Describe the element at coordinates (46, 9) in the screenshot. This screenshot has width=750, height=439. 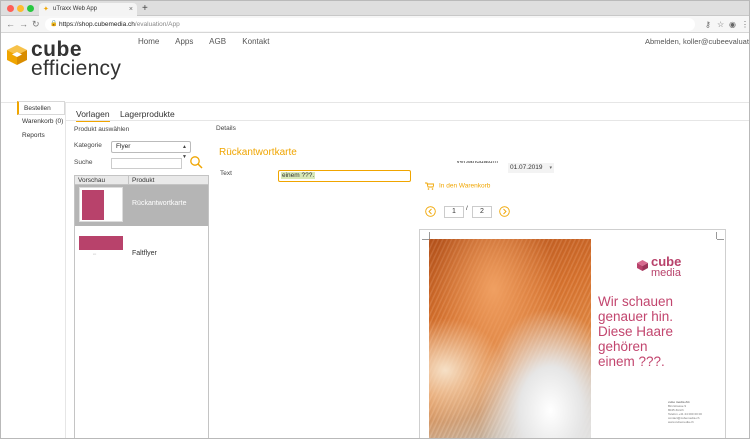
I see `app-favicon-icon: ✦` at that location.